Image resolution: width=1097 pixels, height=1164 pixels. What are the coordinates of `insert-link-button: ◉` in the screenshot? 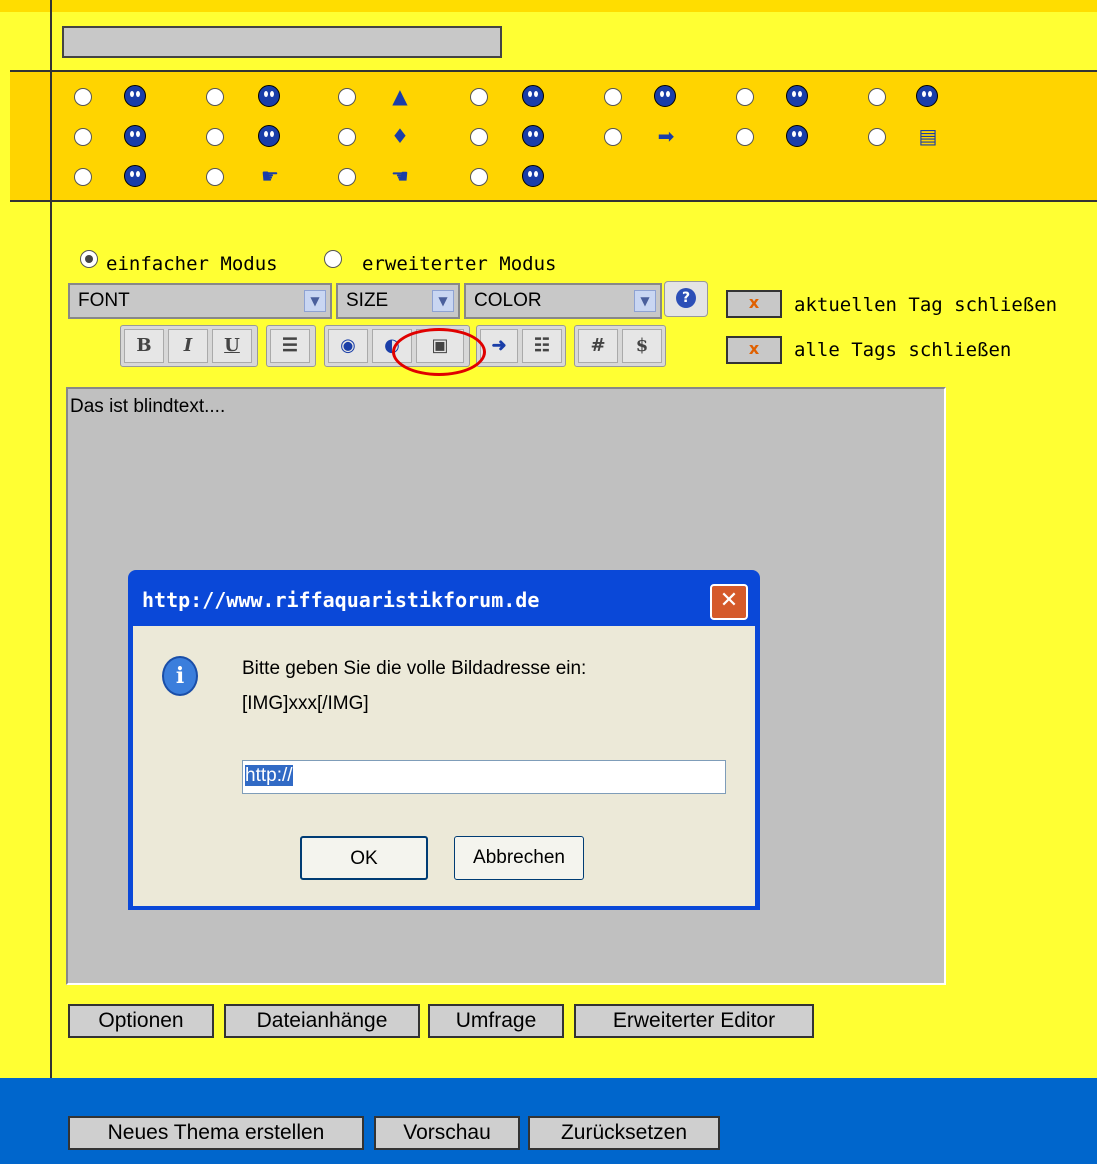 It's located at (348, 346).